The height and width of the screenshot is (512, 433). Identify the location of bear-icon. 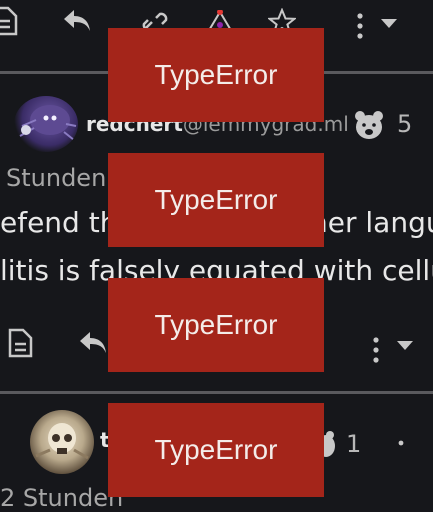
(369, 125).